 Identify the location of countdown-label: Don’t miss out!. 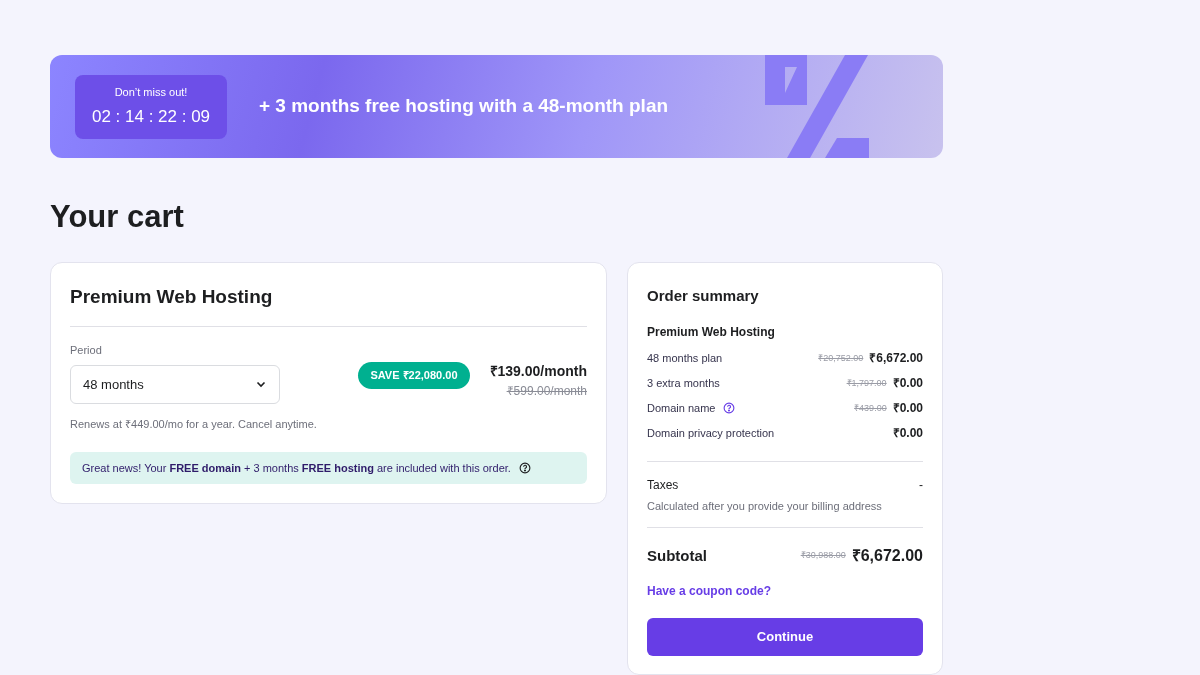
(151, 92).